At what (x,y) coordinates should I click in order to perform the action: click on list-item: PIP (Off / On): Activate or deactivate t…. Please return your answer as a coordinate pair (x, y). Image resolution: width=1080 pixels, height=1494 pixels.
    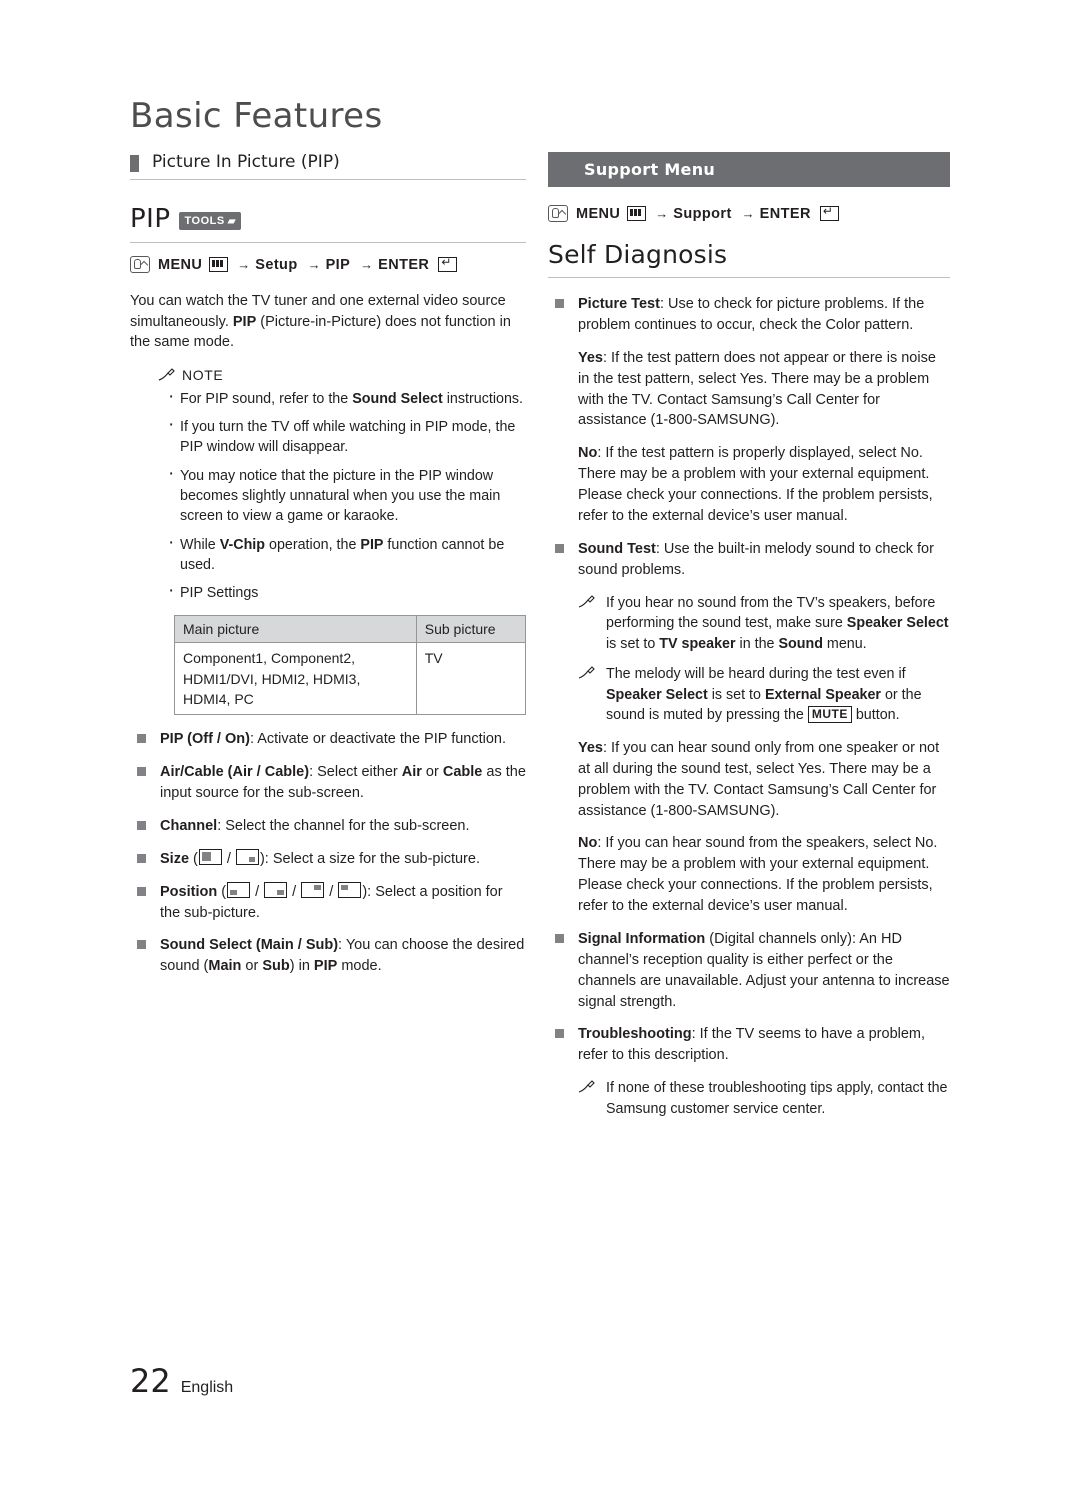
    Looking at the image, I should click on (328, 739).